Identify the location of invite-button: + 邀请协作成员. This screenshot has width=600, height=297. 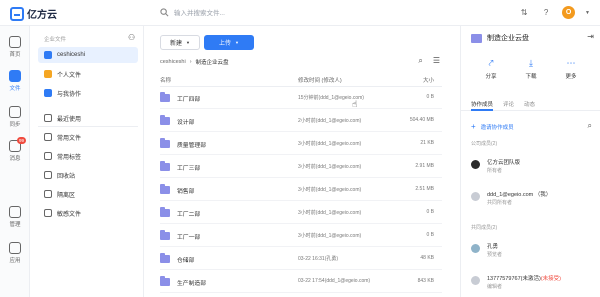
(492, 126).